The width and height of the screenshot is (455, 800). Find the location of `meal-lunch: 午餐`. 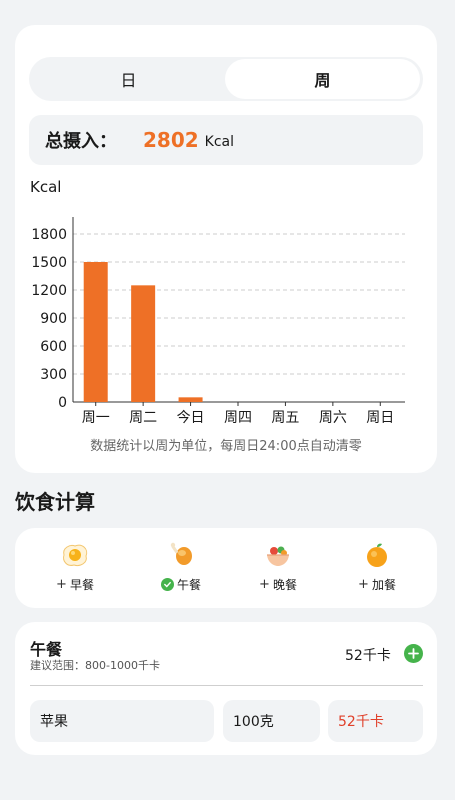

meal-lunch: 午餐 is located at coordinates (181, 570).